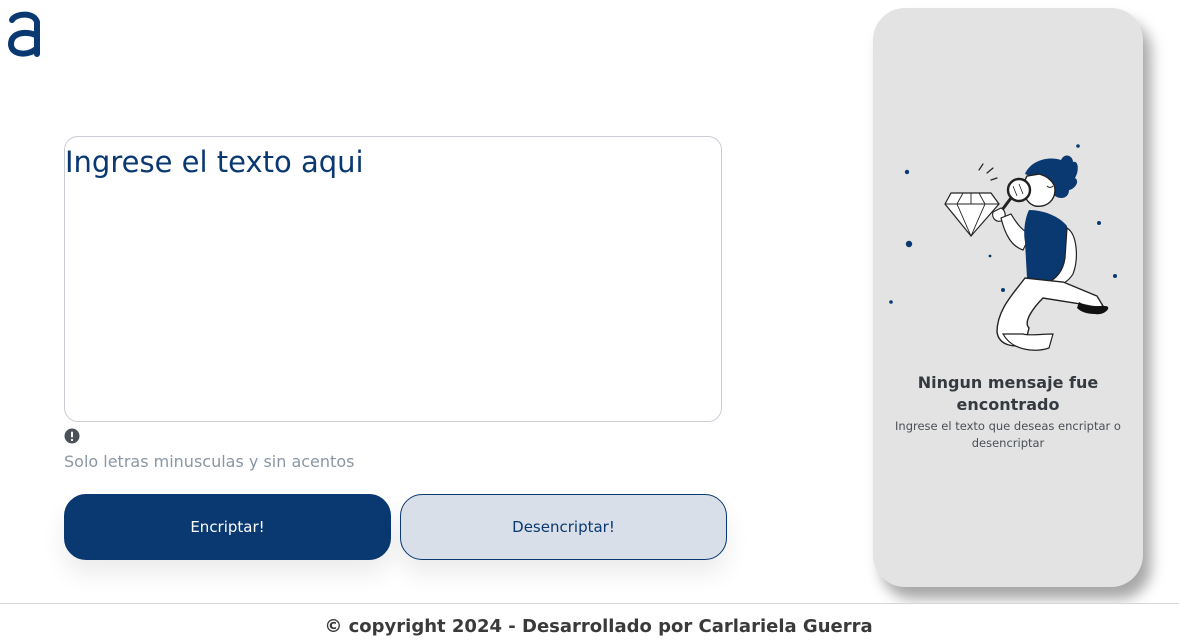 This screenshot has width=1179, height=642. Describe the element at coordinates (209, 461) in the screenshot. I see `input-hint: Solo letras minusculas y sin acentos` at that location.